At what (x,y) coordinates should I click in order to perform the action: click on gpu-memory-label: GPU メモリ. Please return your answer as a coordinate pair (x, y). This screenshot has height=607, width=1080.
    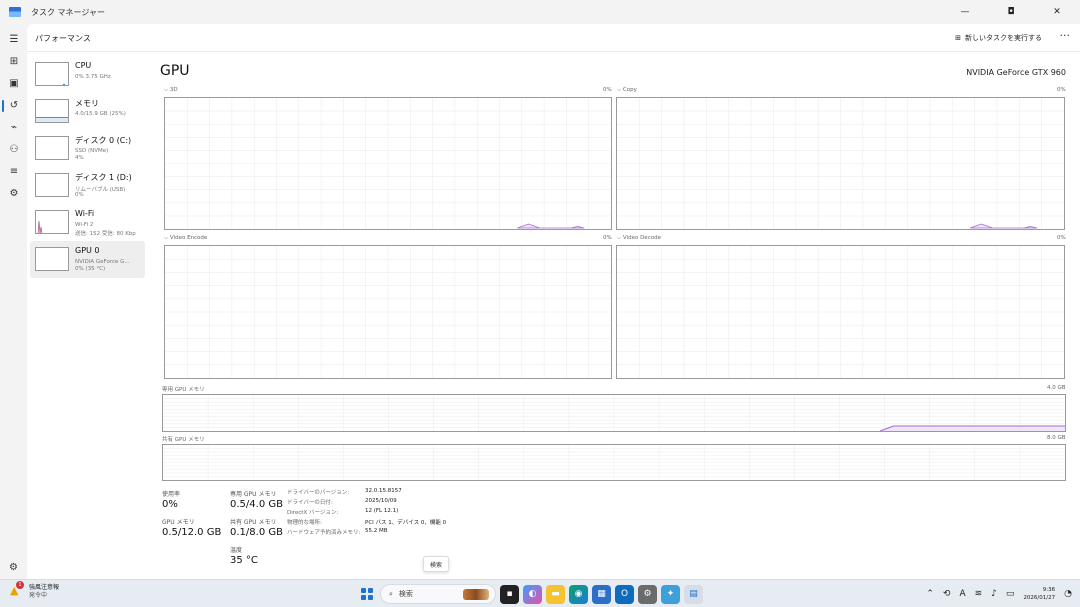
    Looking at the image, I should click on (178, 522).